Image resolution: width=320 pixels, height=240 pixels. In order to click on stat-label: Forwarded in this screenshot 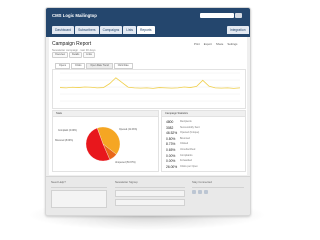, I will do `click(186, 161)`.